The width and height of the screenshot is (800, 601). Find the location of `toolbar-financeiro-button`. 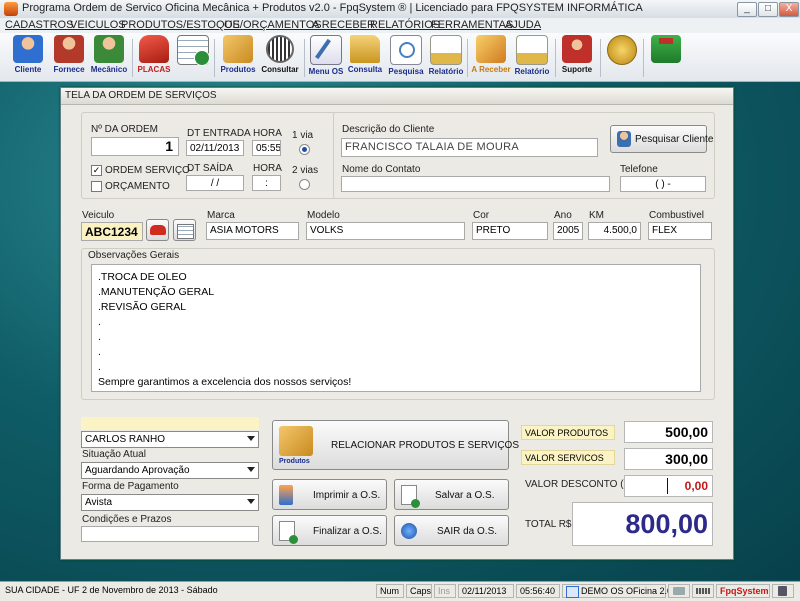

toolbar-financeiro-button is located at coordinates (622, 57).